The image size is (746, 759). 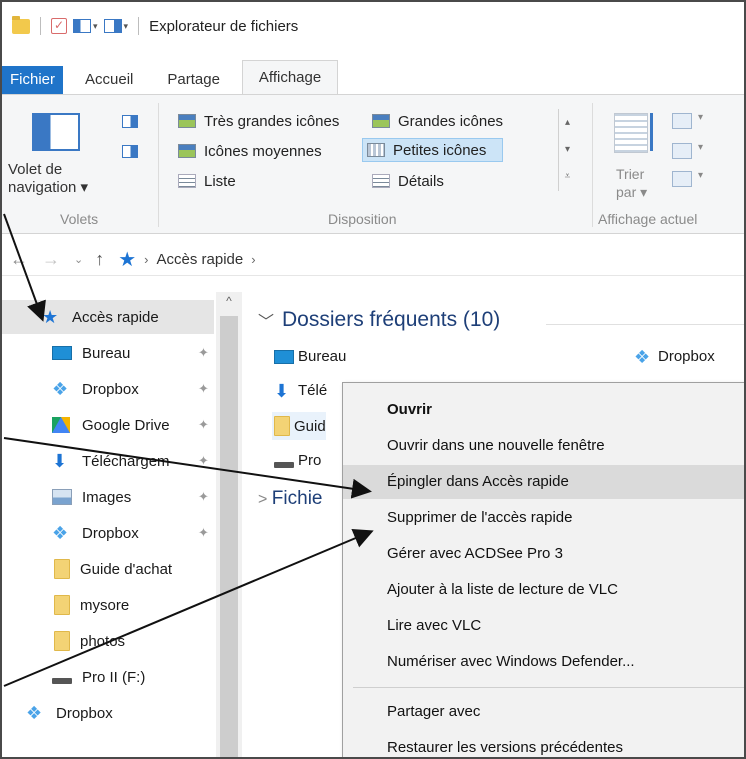 I want to click on menu-item-restaurer-versions: Restaurer les versions précédentes, so click(x=543, y=744).